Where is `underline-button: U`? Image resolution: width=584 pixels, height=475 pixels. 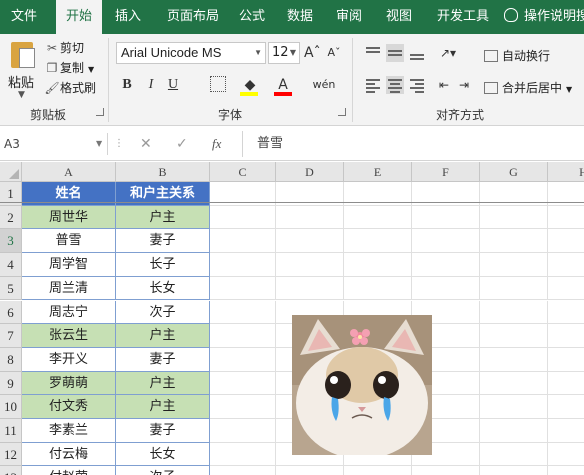 underline-button: U is located at coordinates (173, 85).